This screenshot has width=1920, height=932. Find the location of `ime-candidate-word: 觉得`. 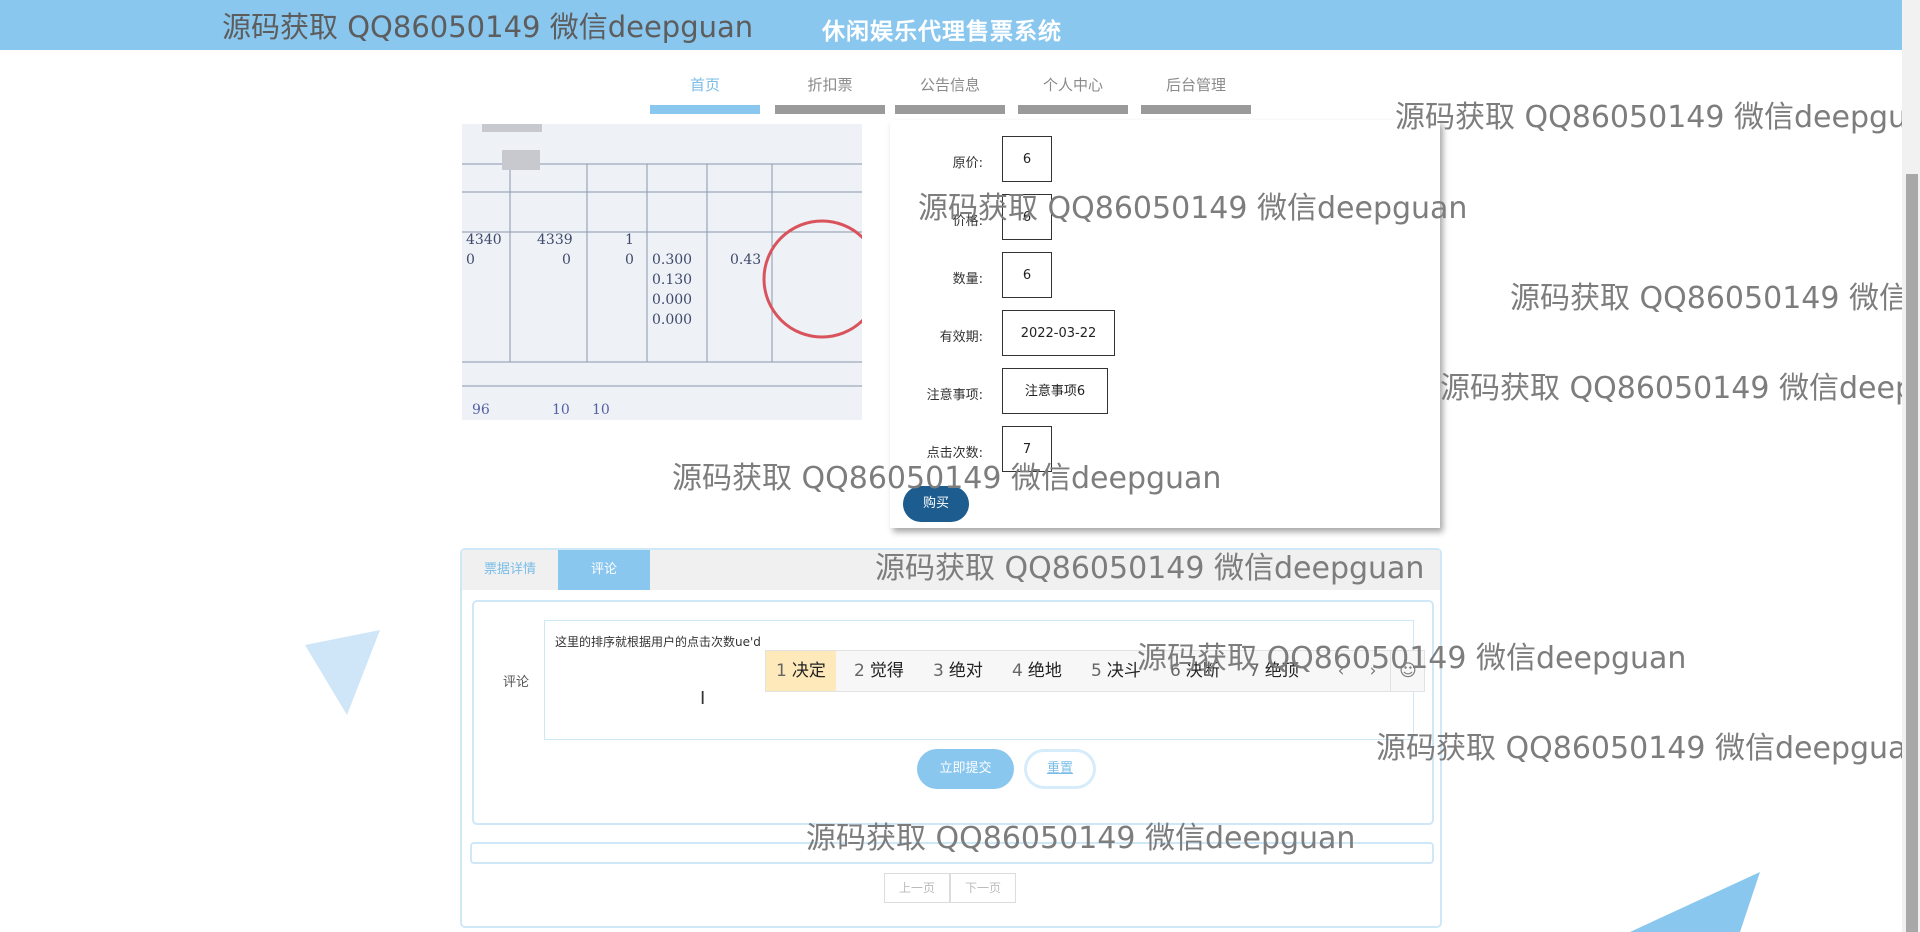

ime-candidate-word: 觉得 is located at coordinates (886, 671).